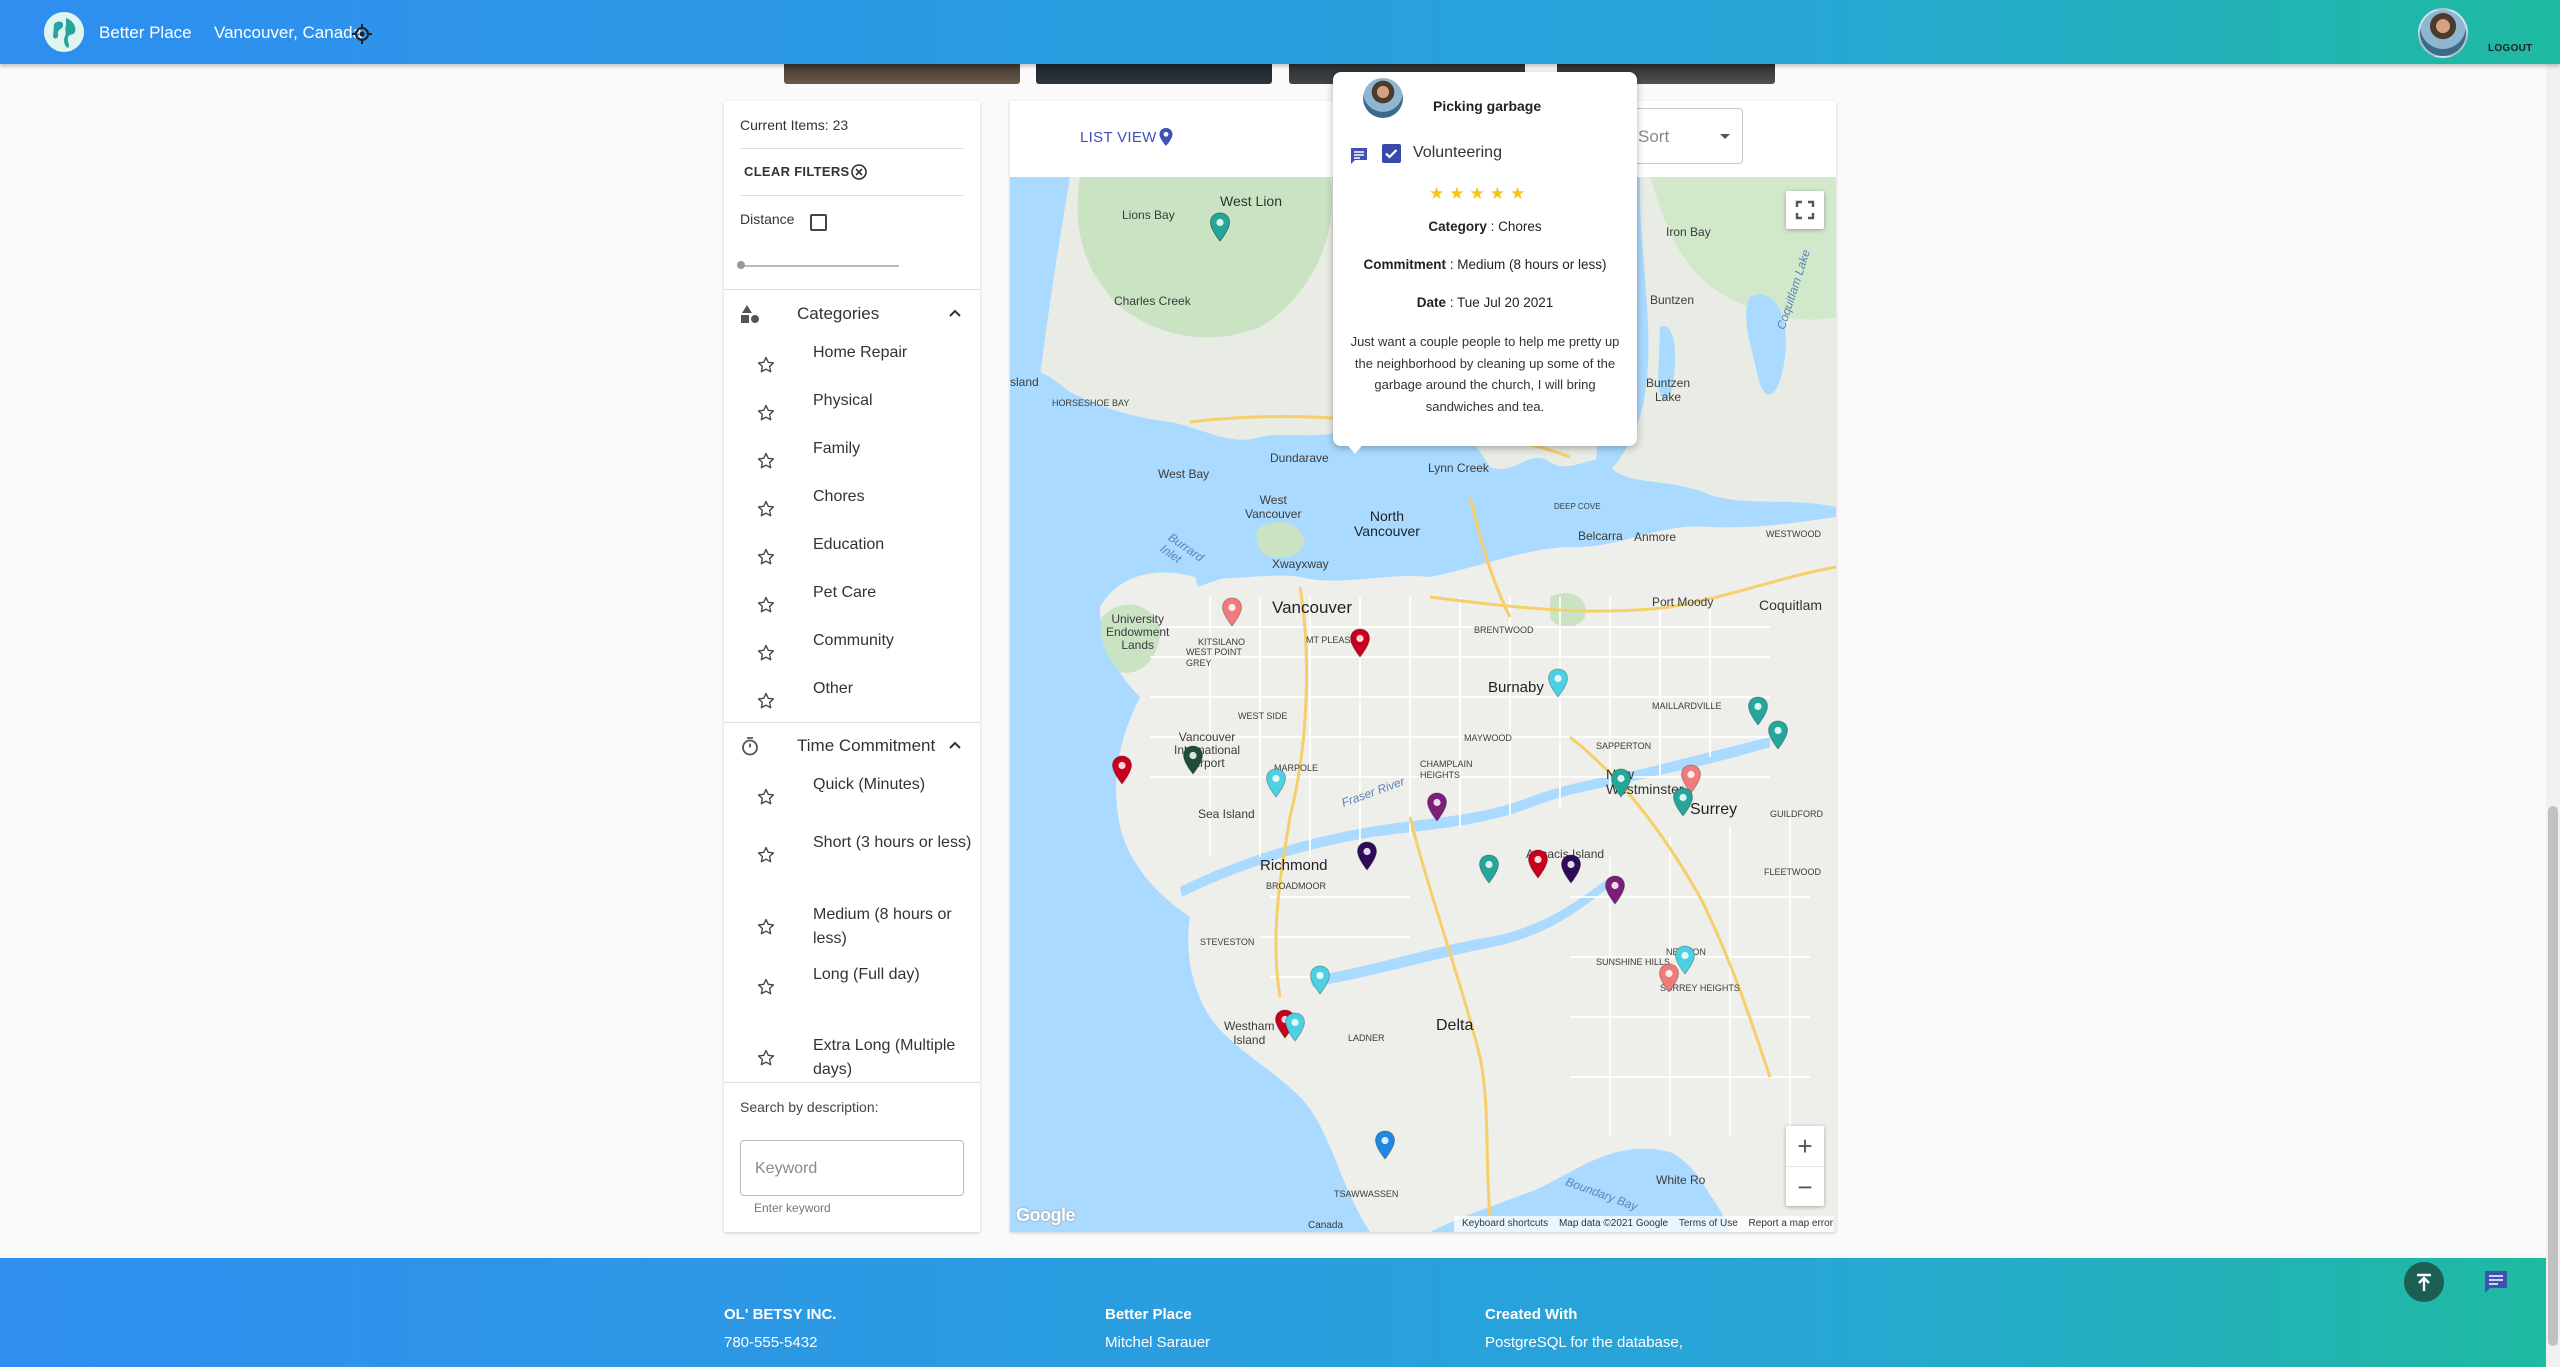 The width and height of the screenshot is (2560, 1367). I want to click on distance-checkbox, so click(818, 222).